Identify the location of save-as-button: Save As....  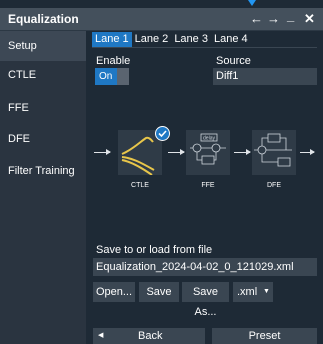
(205, 300).